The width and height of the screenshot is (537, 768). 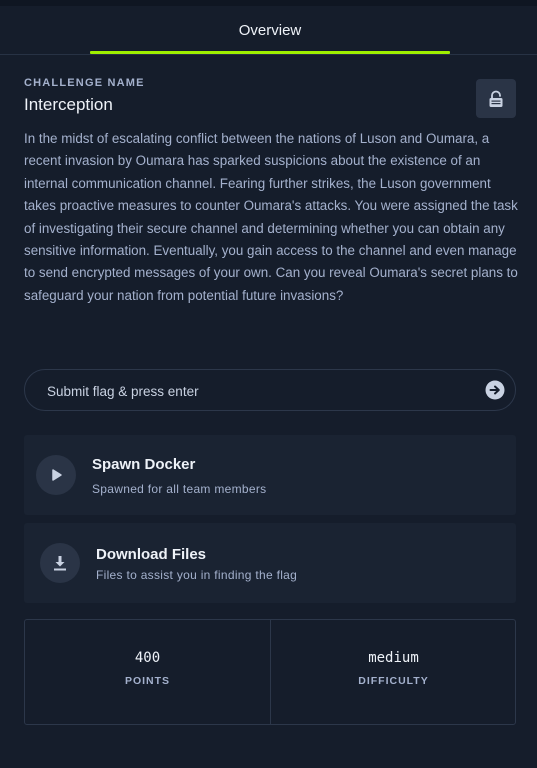 I want to click on tab-overview: Overview, so click(x=270, y=29).